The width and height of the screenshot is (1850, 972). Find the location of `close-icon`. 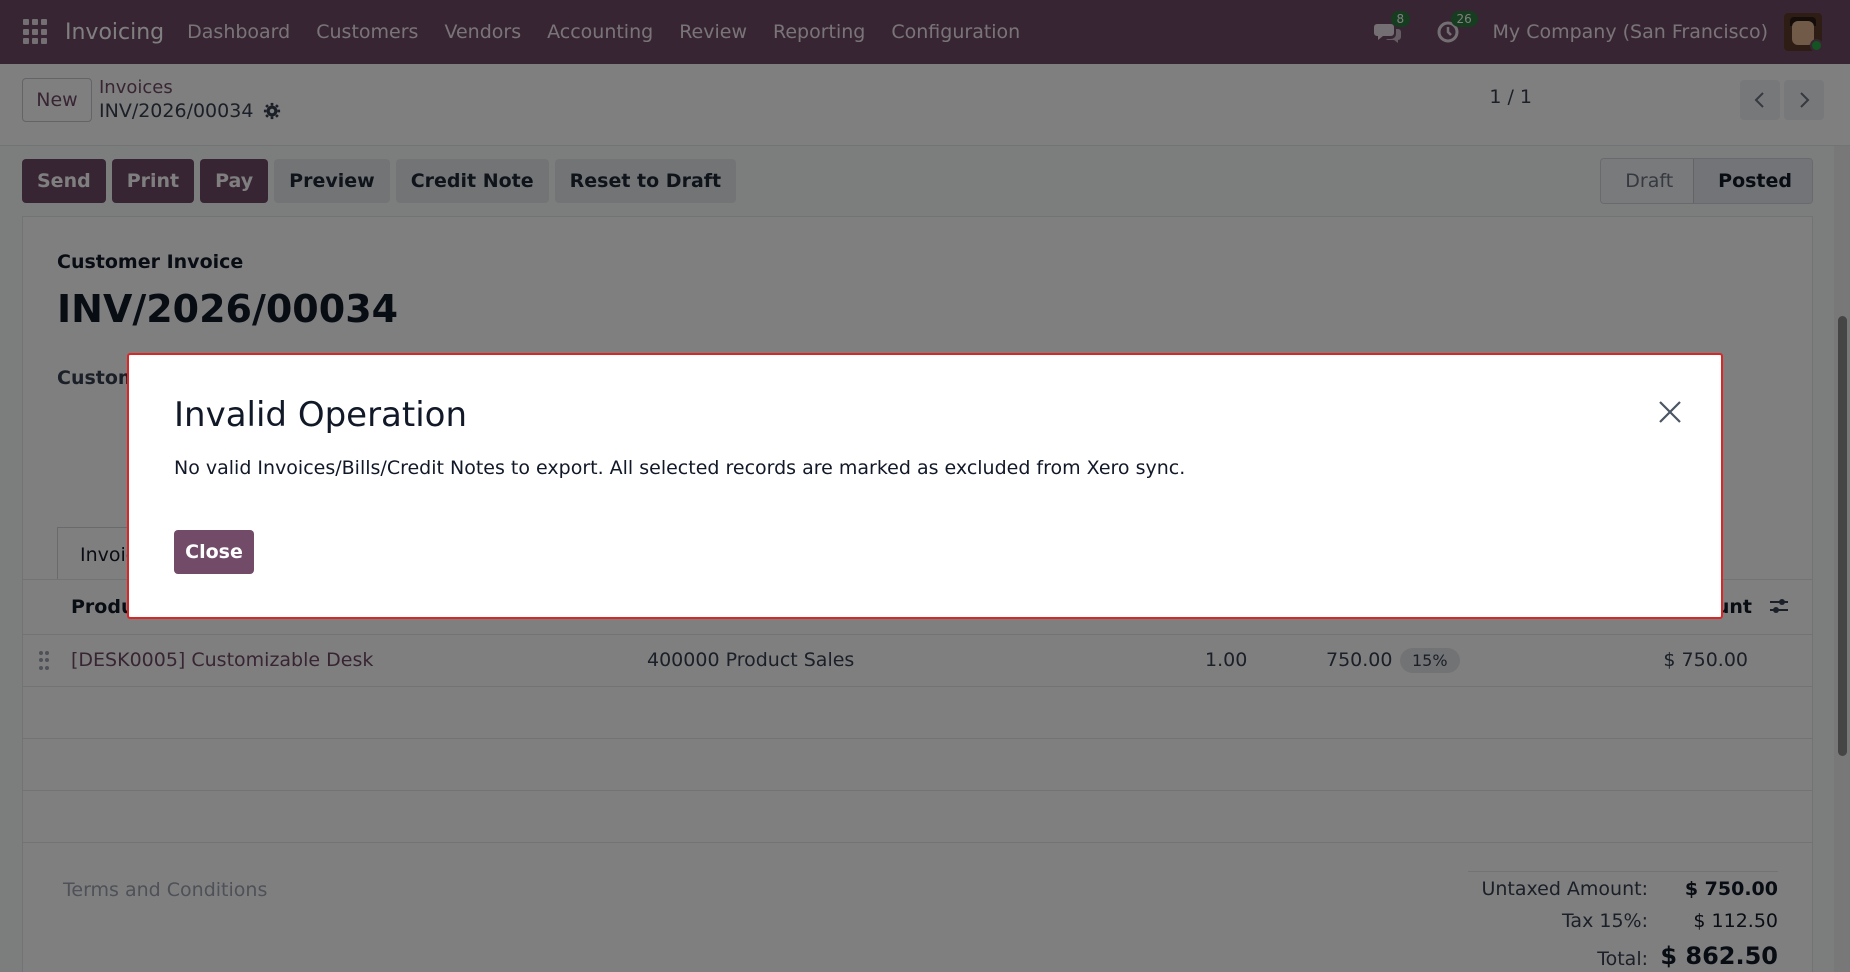

close-icon is located at coordinates (1670, 412).